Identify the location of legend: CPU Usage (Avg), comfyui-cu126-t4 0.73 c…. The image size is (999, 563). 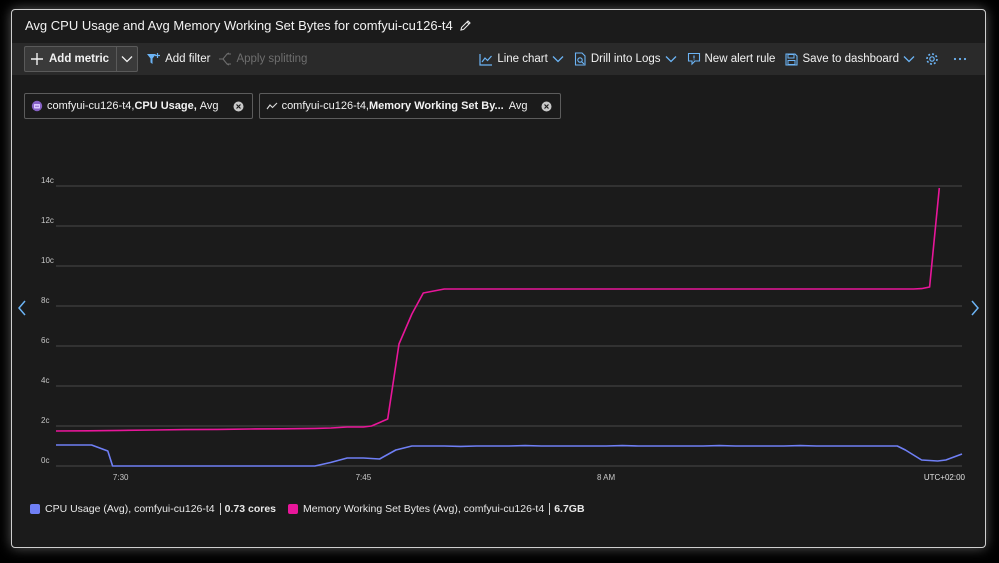
(313, 509).